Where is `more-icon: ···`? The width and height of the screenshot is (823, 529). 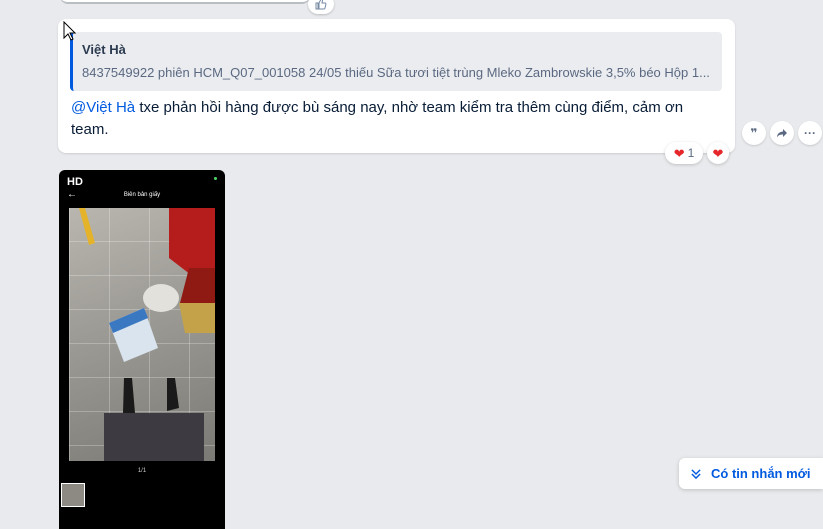 more-icon: ··· is located at coordinates (810, 133).